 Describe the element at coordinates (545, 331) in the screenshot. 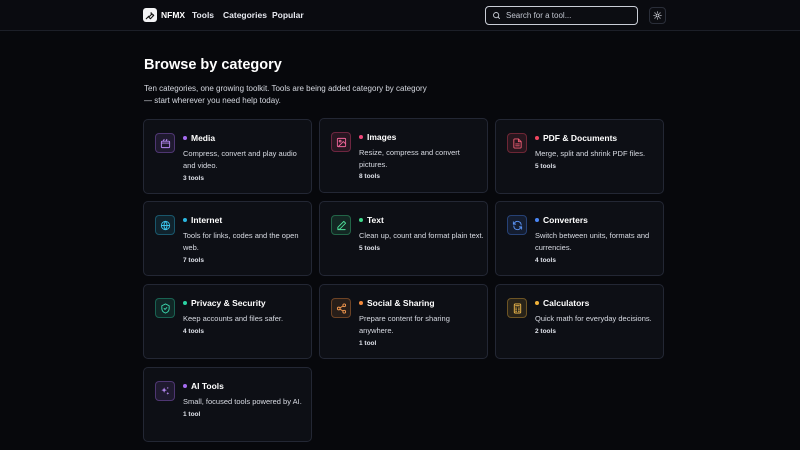

I see `category-tool-count: 2 tools` at that location.